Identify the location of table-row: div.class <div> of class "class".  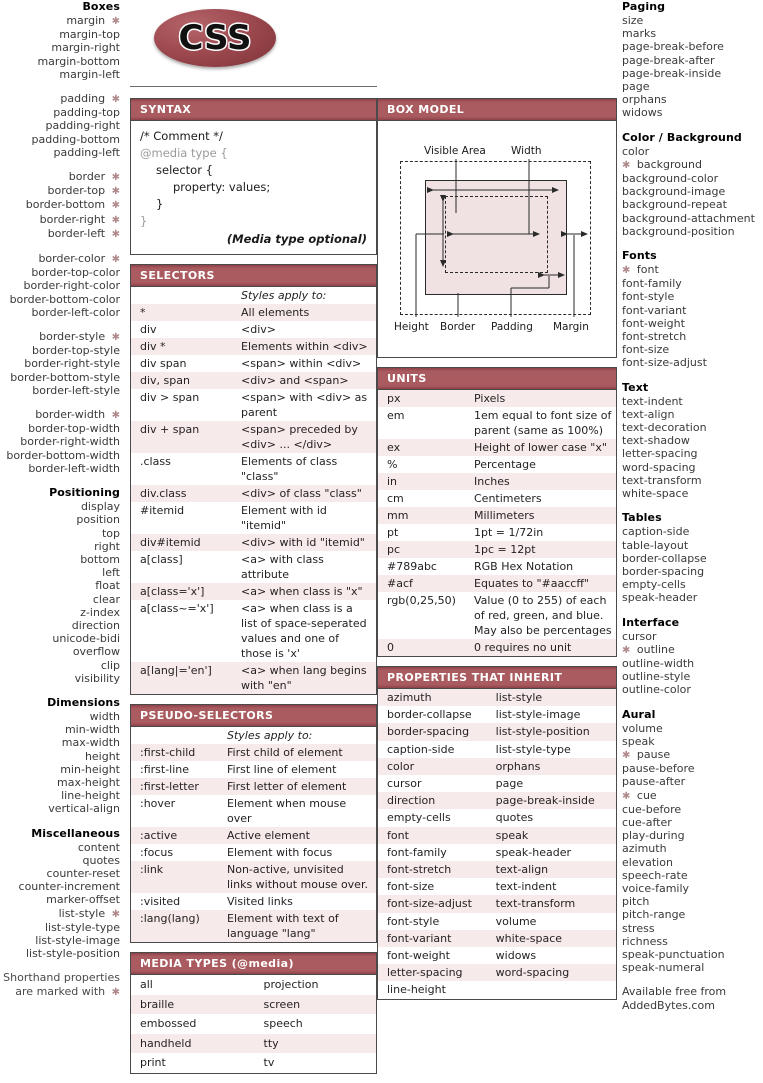
(253, 493).